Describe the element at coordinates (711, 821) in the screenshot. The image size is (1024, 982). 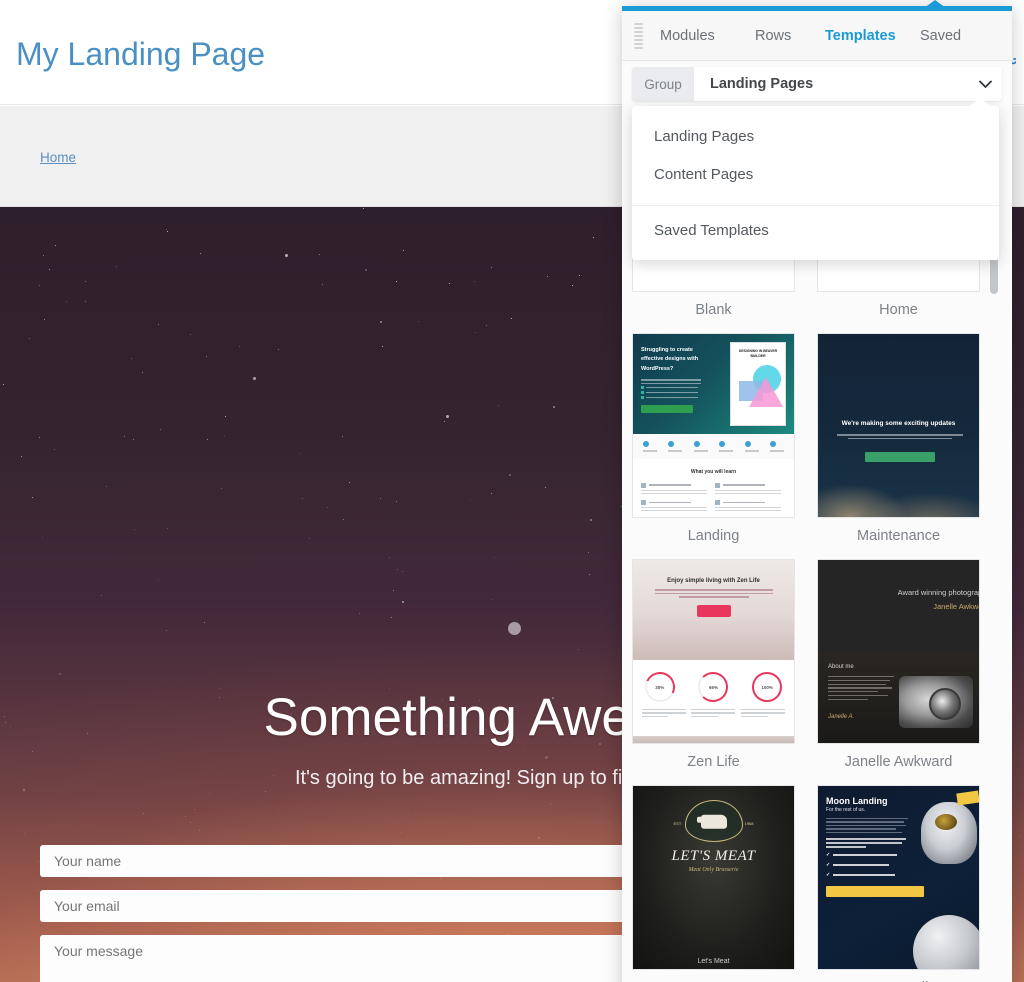
I see `cow-icon` at that location.